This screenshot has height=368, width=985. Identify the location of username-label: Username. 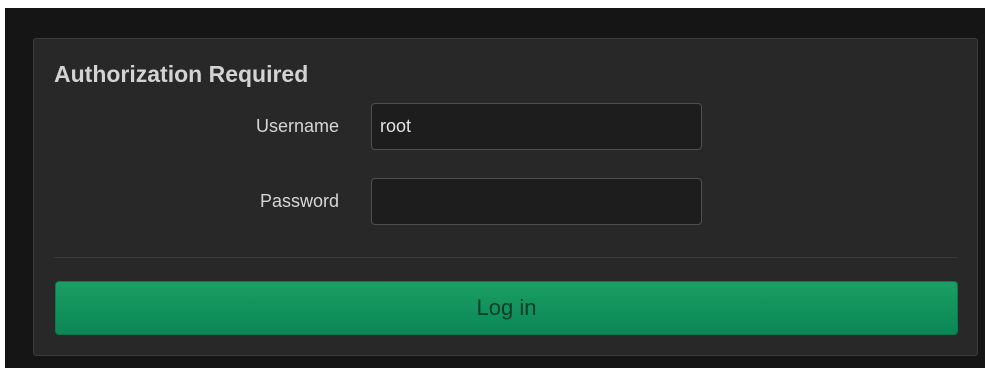
(297, 126).